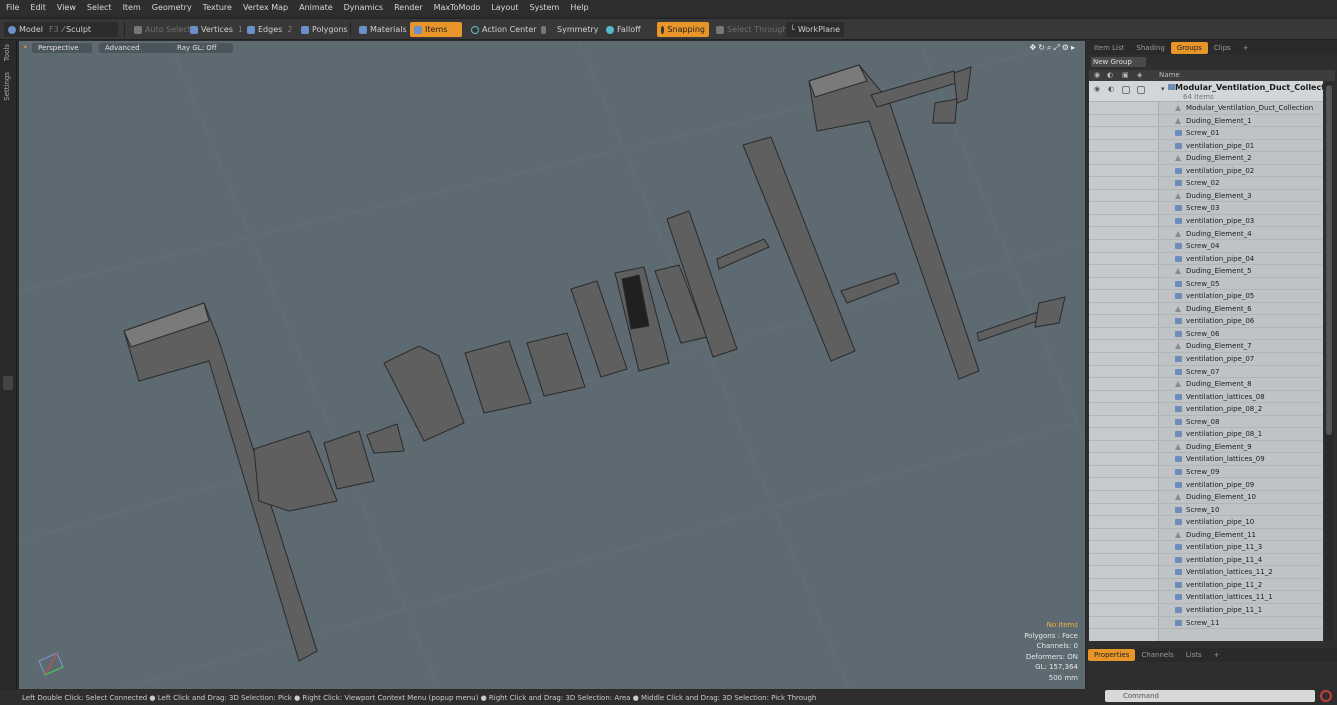 The width and height of the screenshot is (1337, 705). I want to click on menu-select: Select, so click(99, 7).